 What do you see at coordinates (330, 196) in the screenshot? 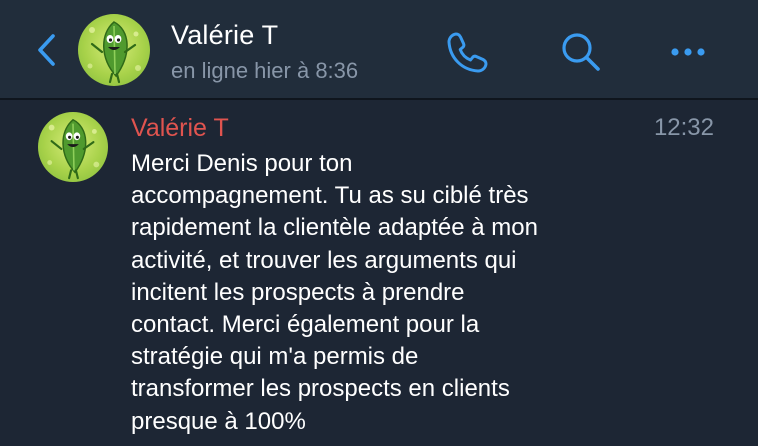
I see `message-line: accompagnement. Tu as su ciblé très` at bounding box center [330, 196].